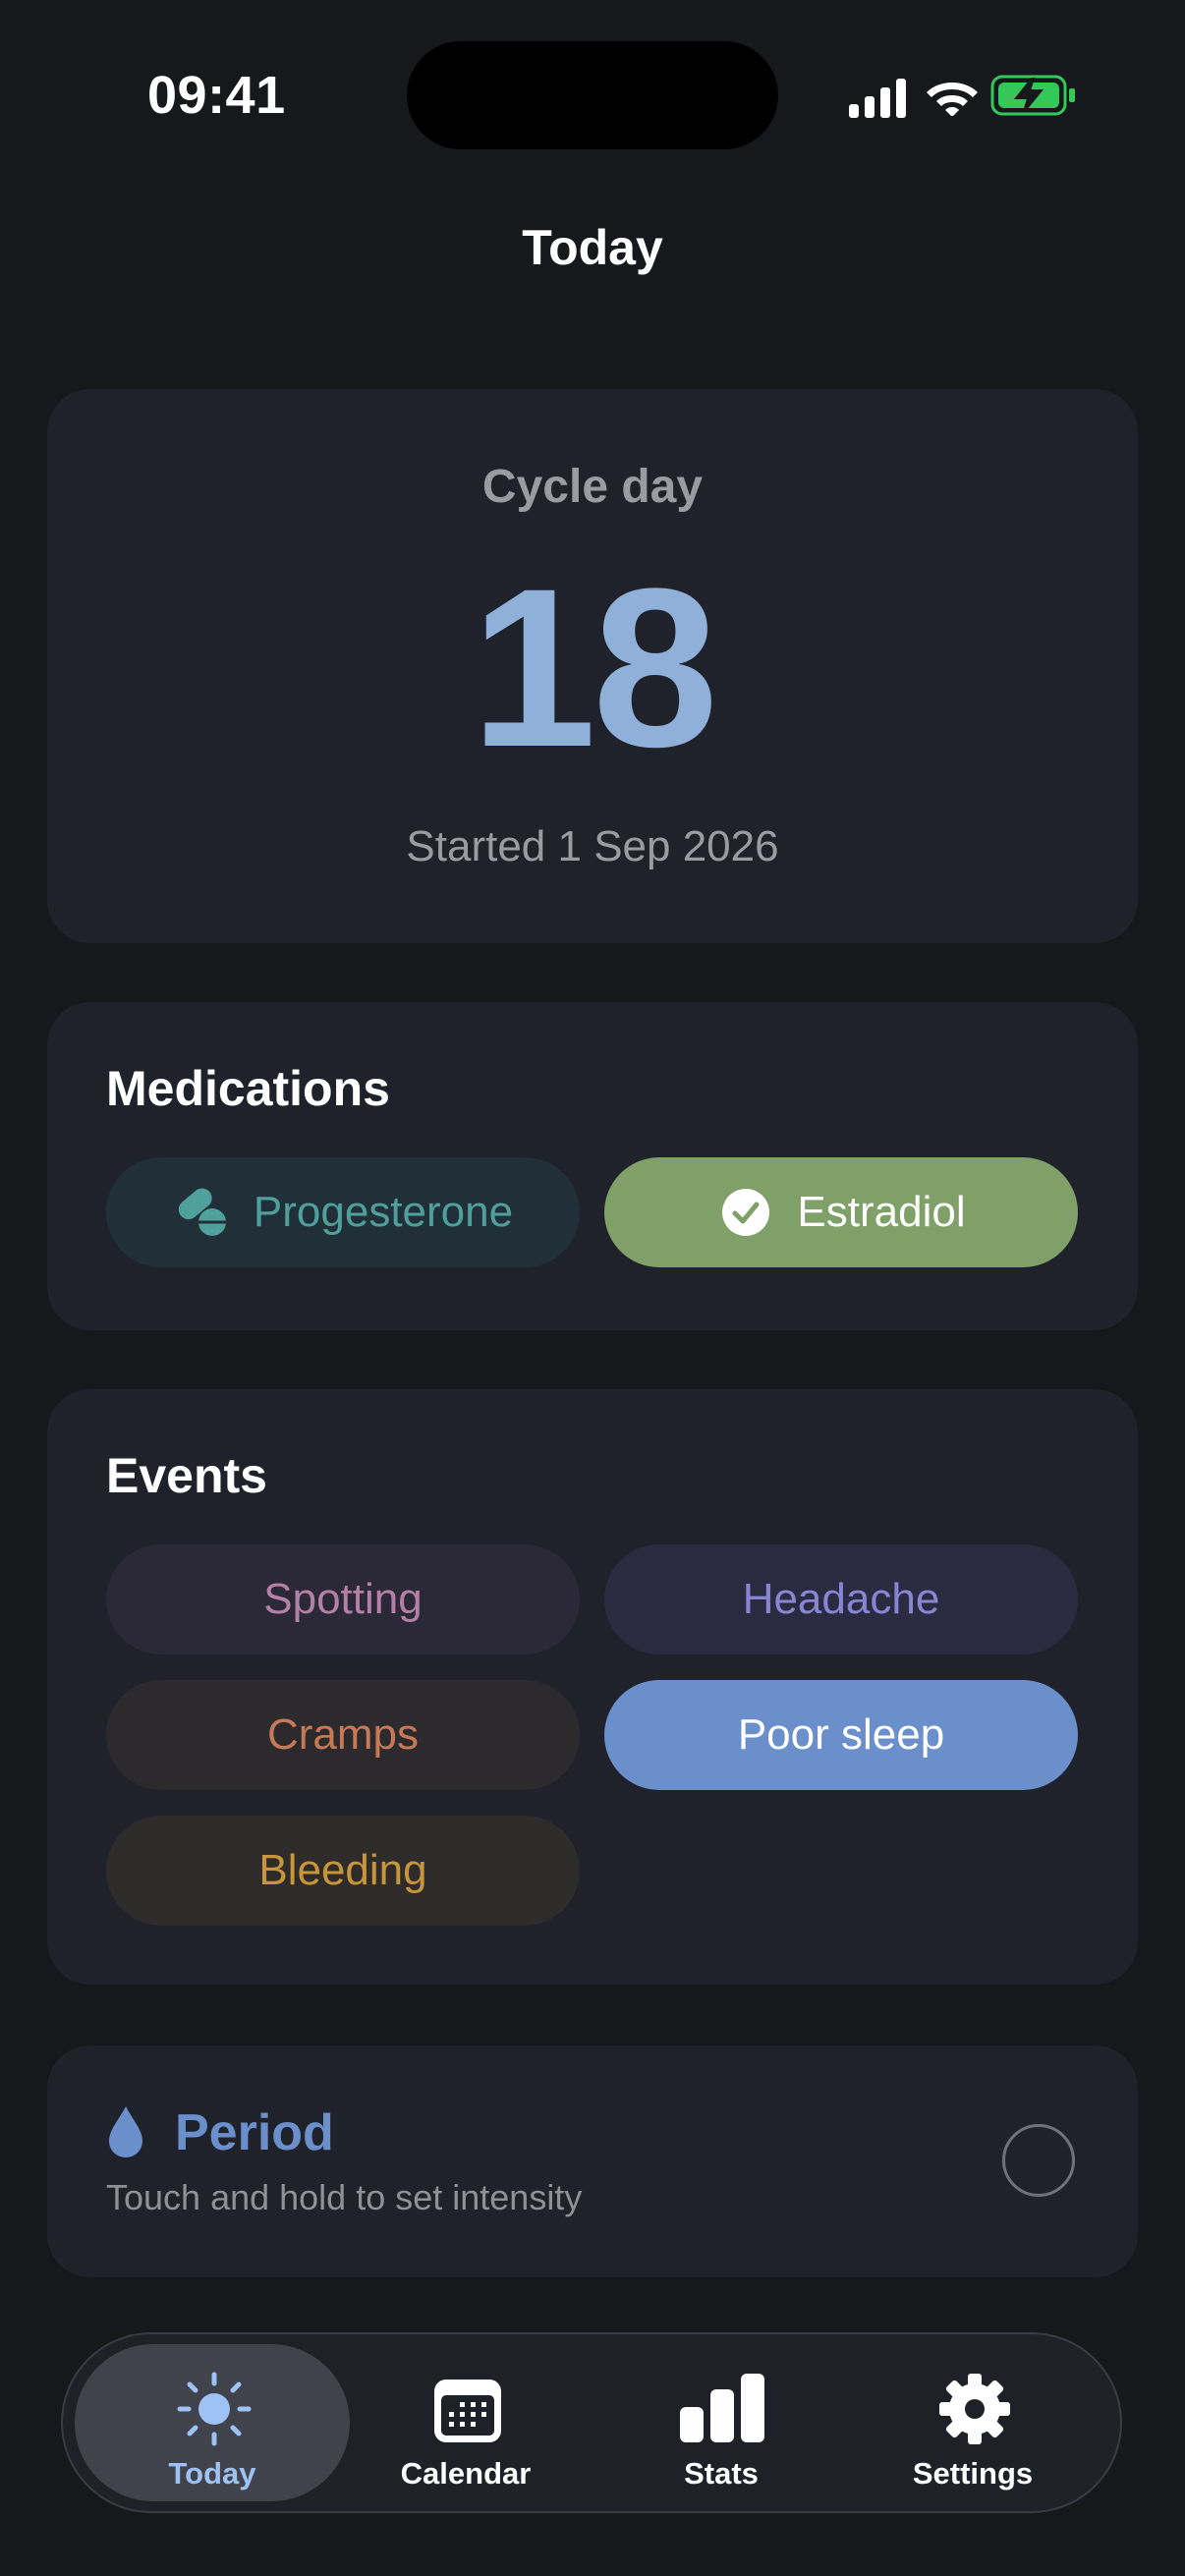 This screenshot has width=1185, height=2576. I want to click on period-card: Period Touch and hold to set intensity, so click(592, 2161).